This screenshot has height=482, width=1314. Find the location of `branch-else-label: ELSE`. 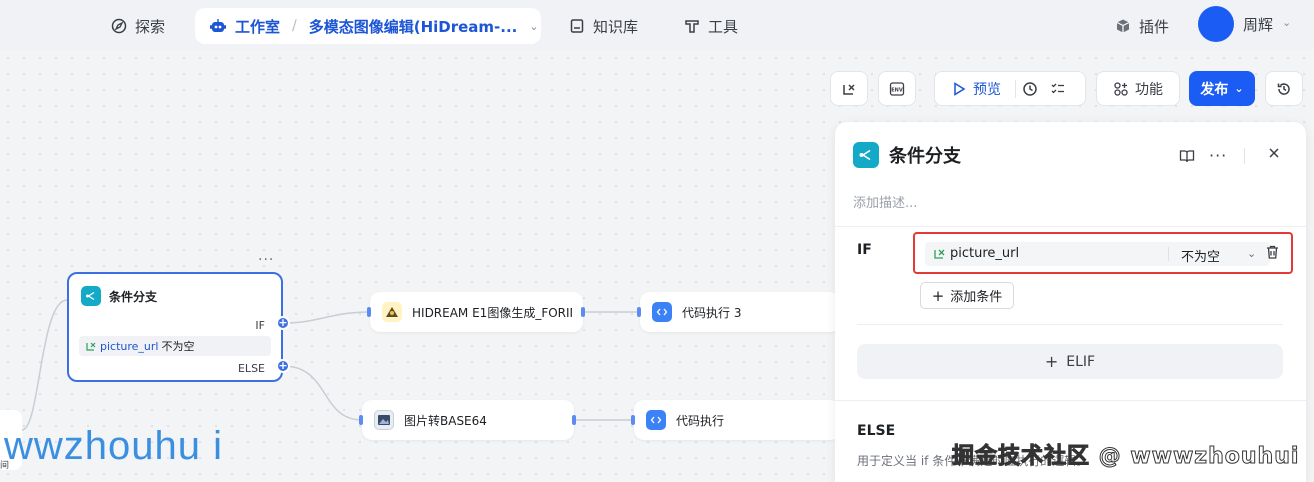

branch-else-label: ELSE is located at coordinates (251, 368).